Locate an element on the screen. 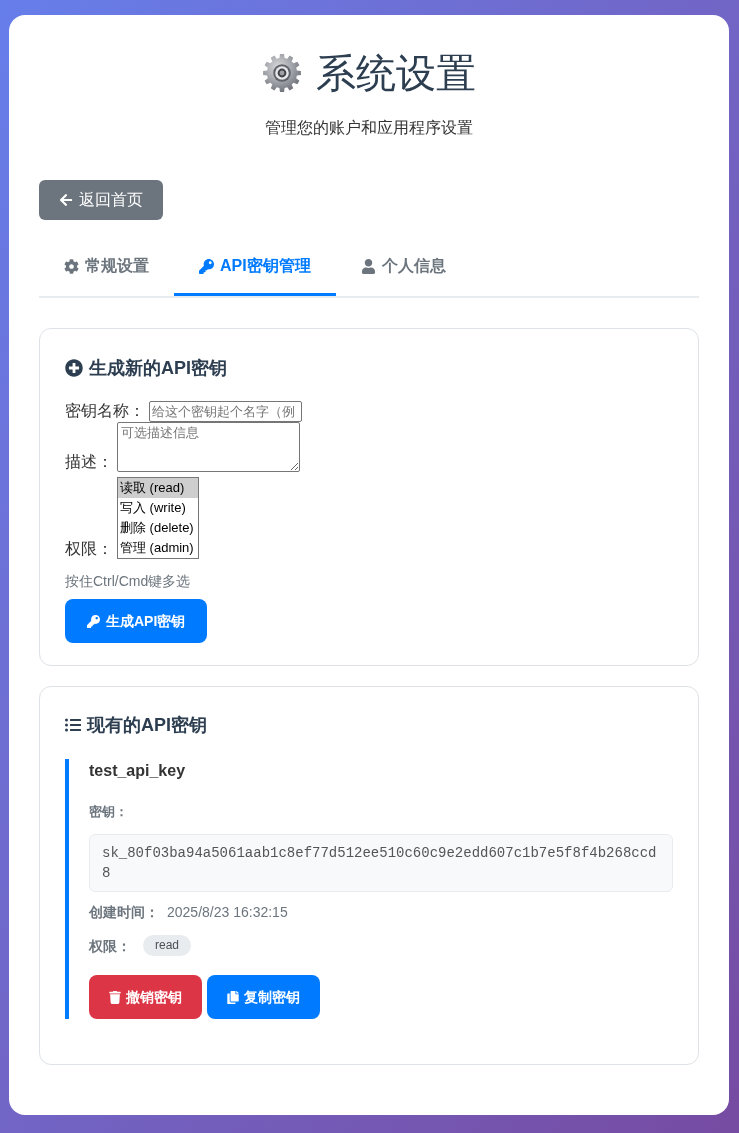  form-label: 权限： is located at coordinates (89, 549).